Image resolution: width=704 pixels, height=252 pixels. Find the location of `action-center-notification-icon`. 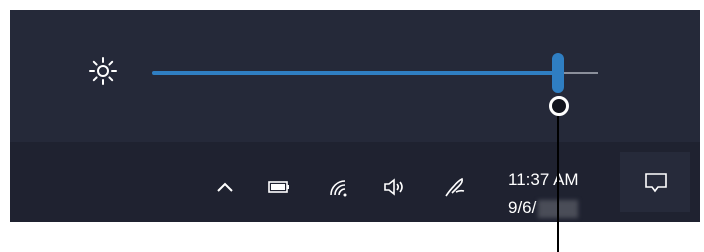

action-center-notification-icon is located at coordinates (656, 183).